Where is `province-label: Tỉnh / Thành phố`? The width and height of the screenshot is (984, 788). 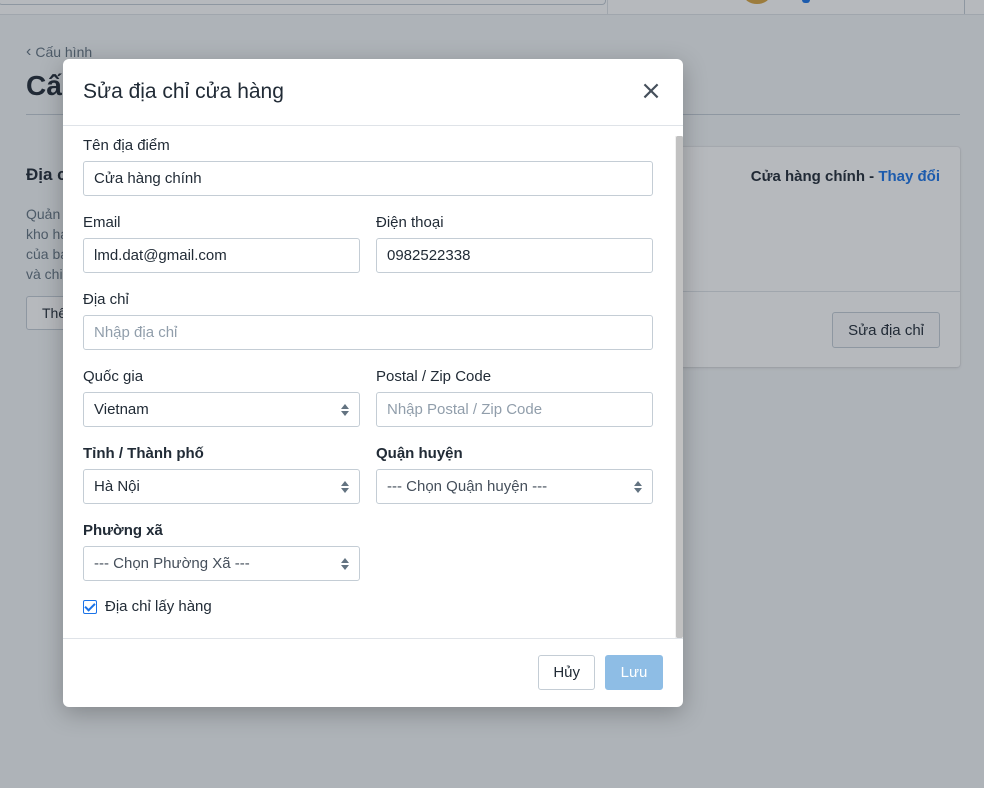 province-label: Tỉnh / Thành phố is located at coordinates (143, 453).